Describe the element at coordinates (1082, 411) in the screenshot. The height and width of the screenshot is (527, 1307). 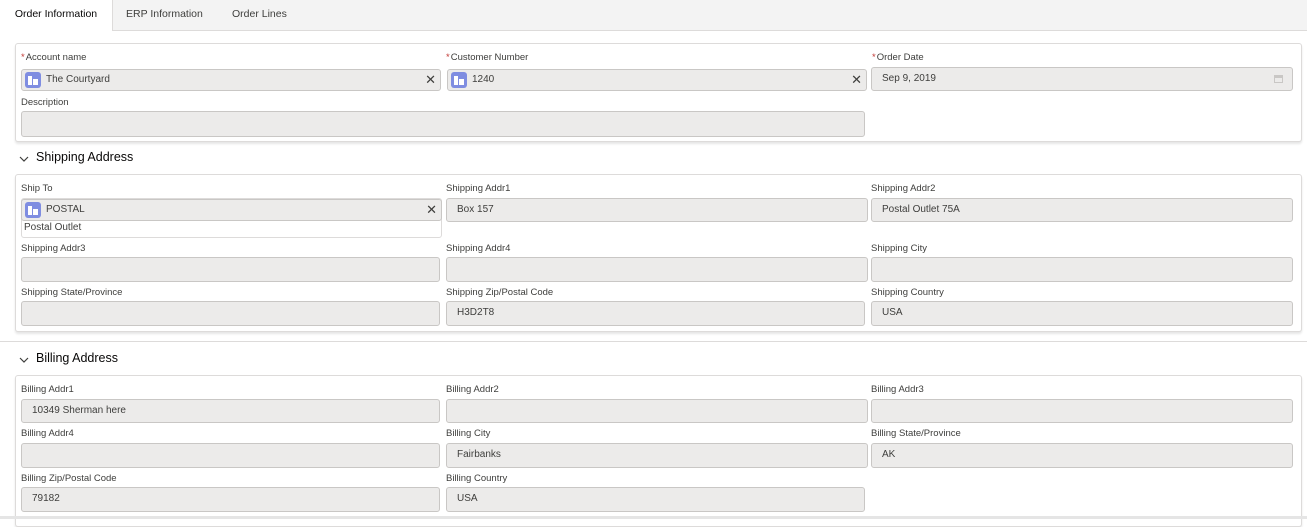
I see `billing-addr3-field` at that location.